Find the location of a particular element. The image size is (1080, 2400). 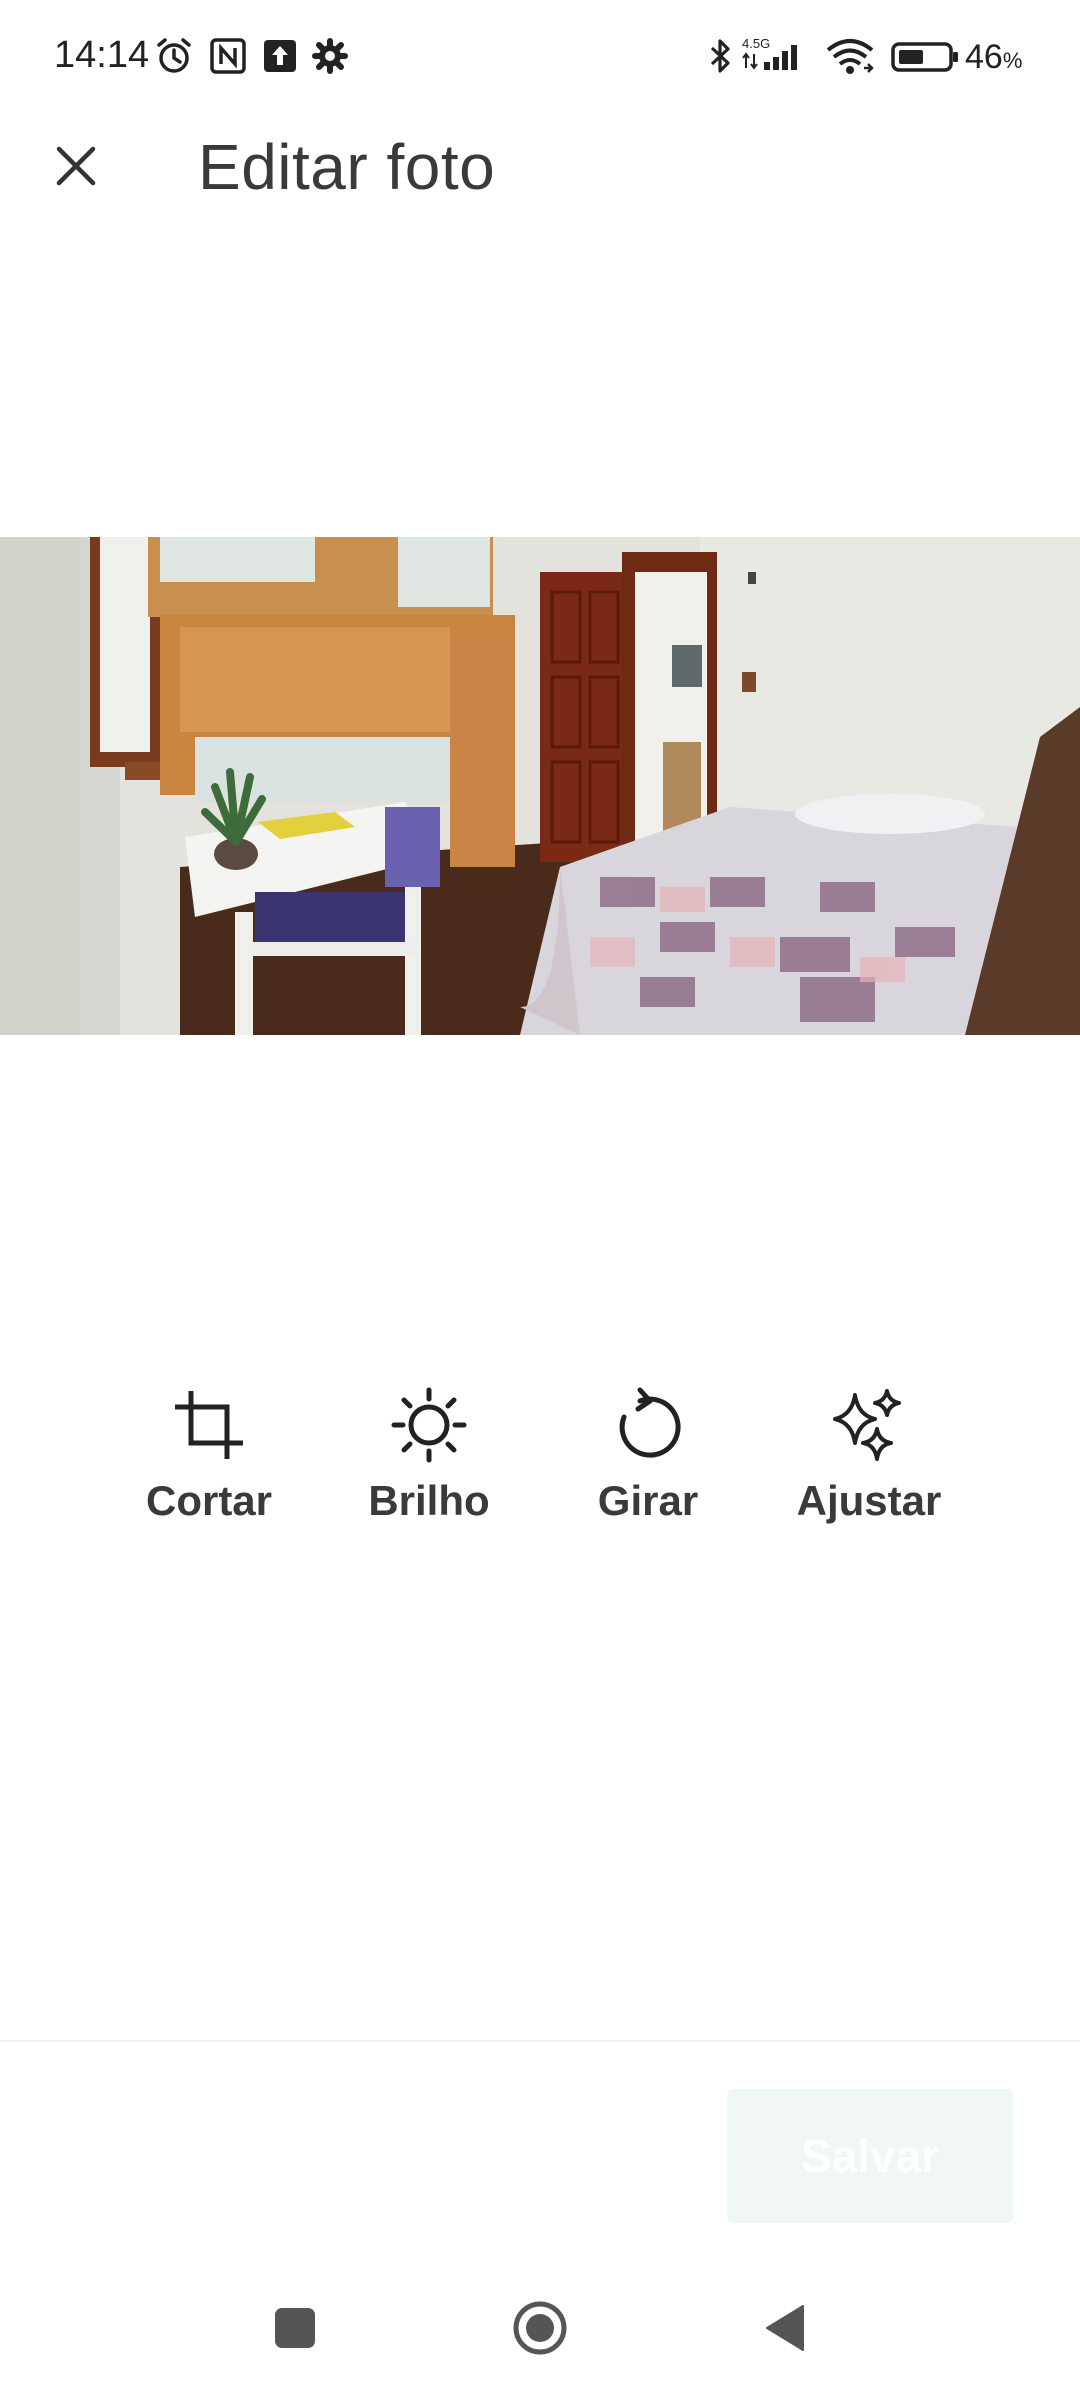

close-icon is located at coordinates (76, 168).